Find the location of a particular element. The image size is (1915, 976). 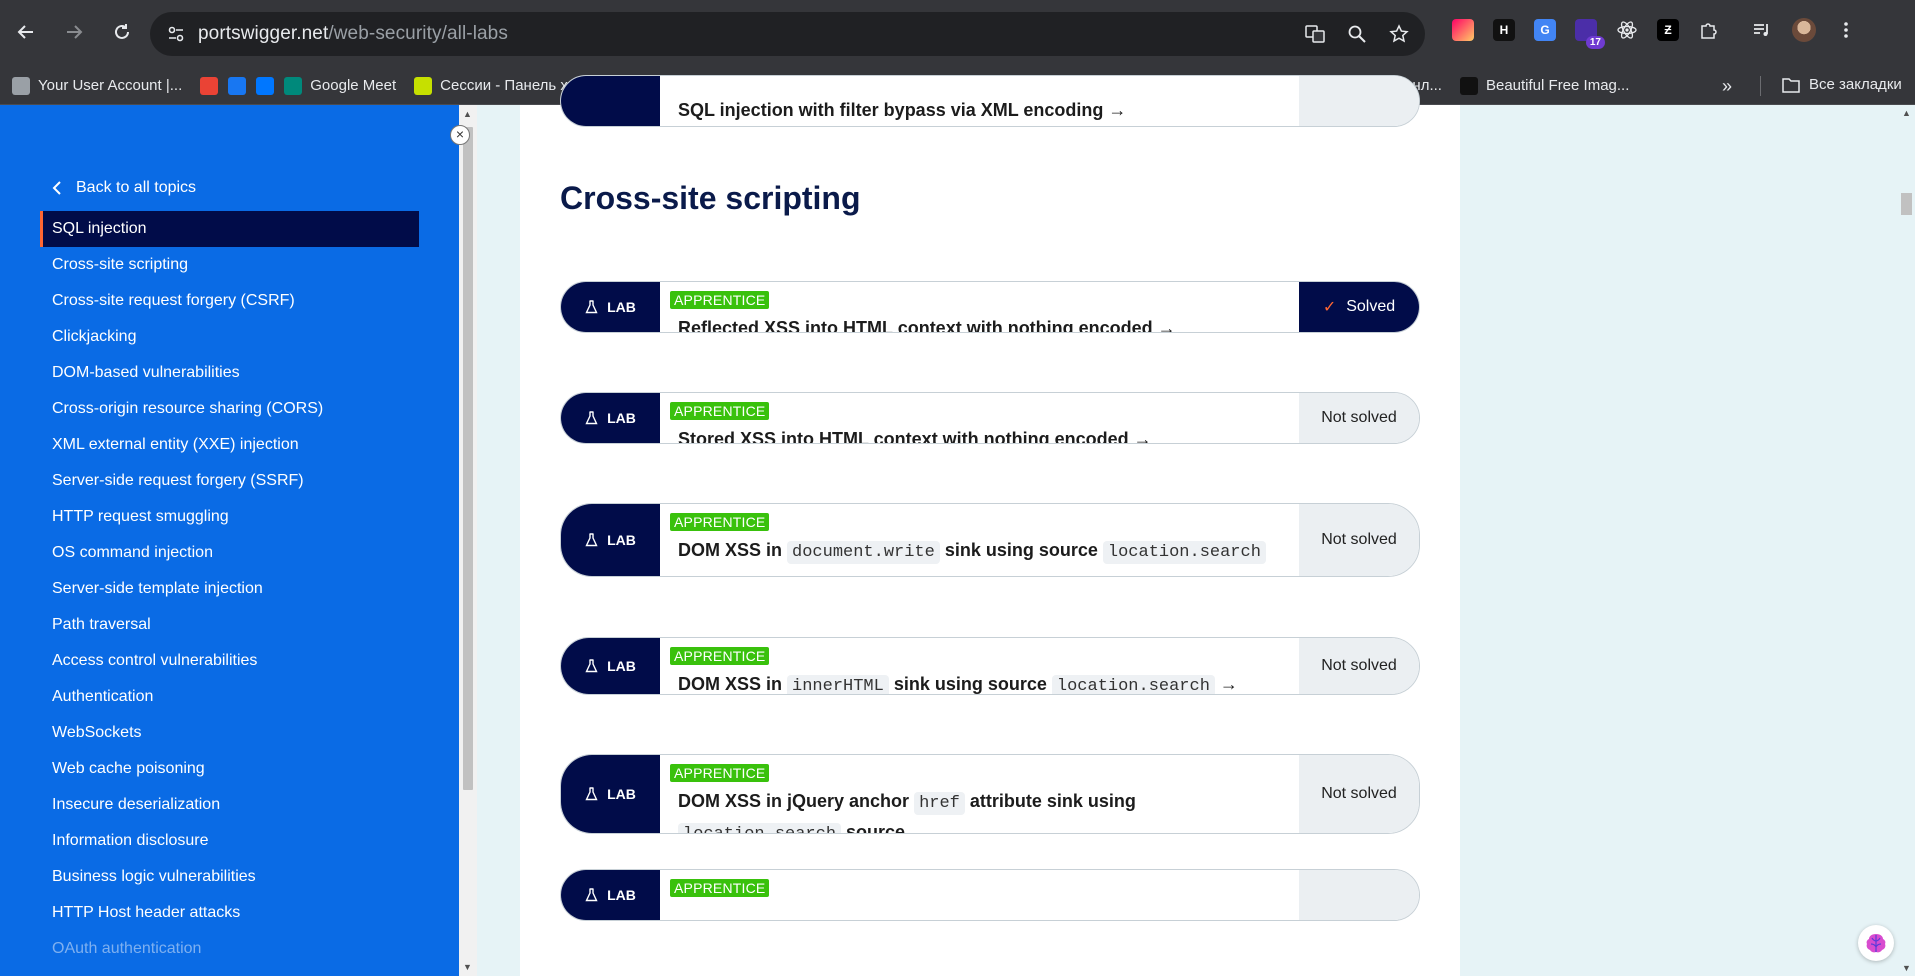

url-host: portswigger.net is located at coordinates (263, 33).